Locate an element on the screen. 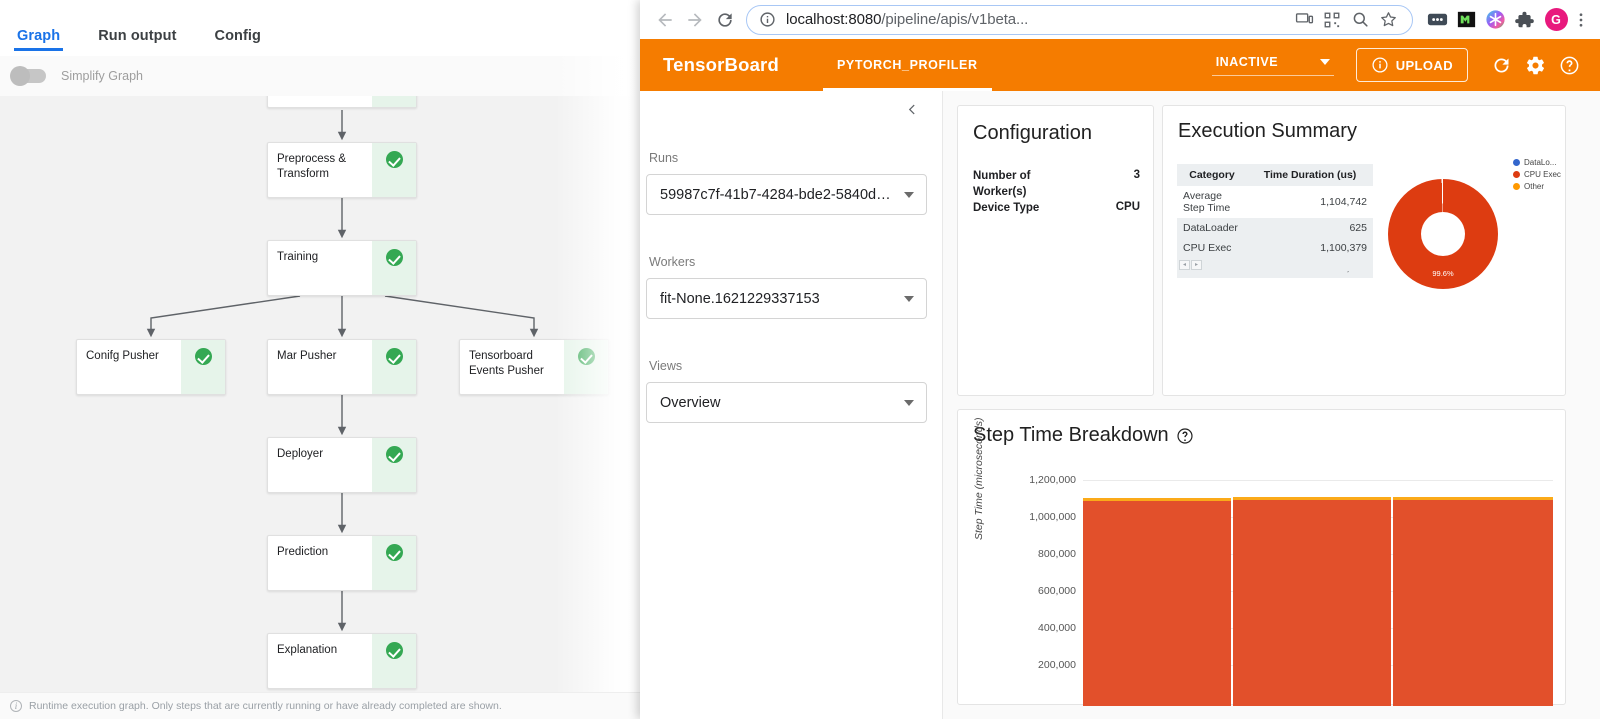 The width and height of the screenshot is (1600, 719). graph-node-tensorboard-events-pusher: Tensorboard Events Pusher is located at coordinates (534, 367).